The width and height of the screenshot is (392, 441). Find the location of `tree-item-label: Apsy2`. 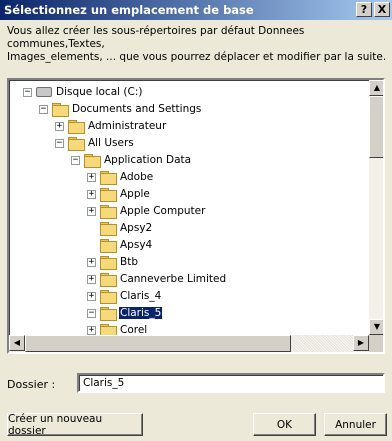

tree-item-label: Apsy2 is located at coordinates (136, 228).